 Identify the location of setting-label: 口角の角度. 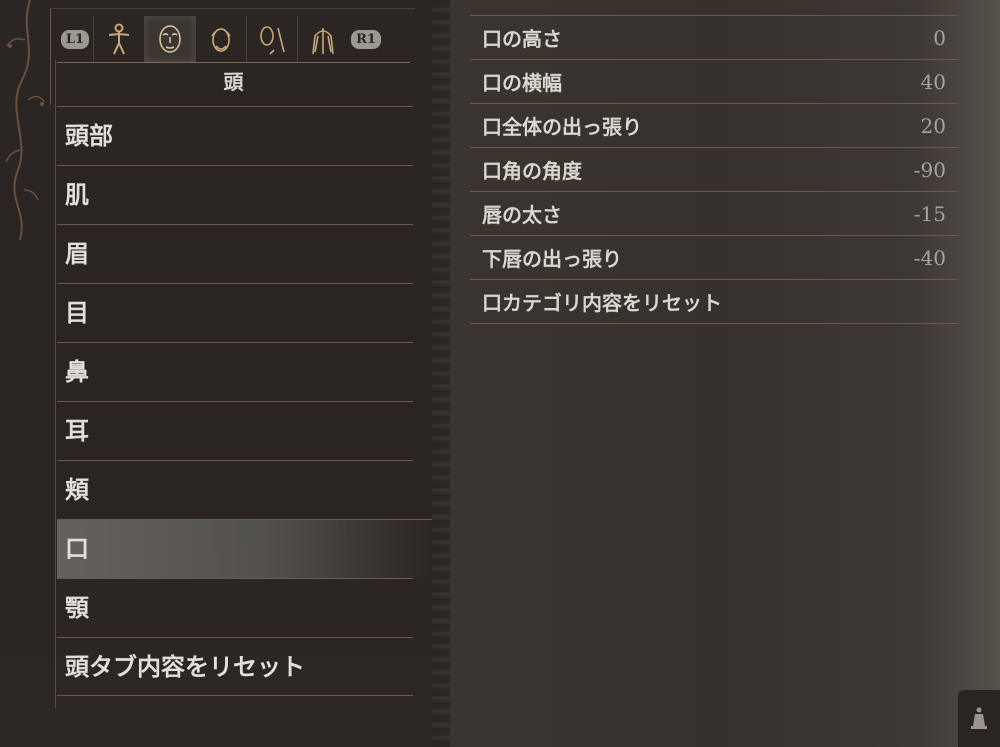
(532, 171).